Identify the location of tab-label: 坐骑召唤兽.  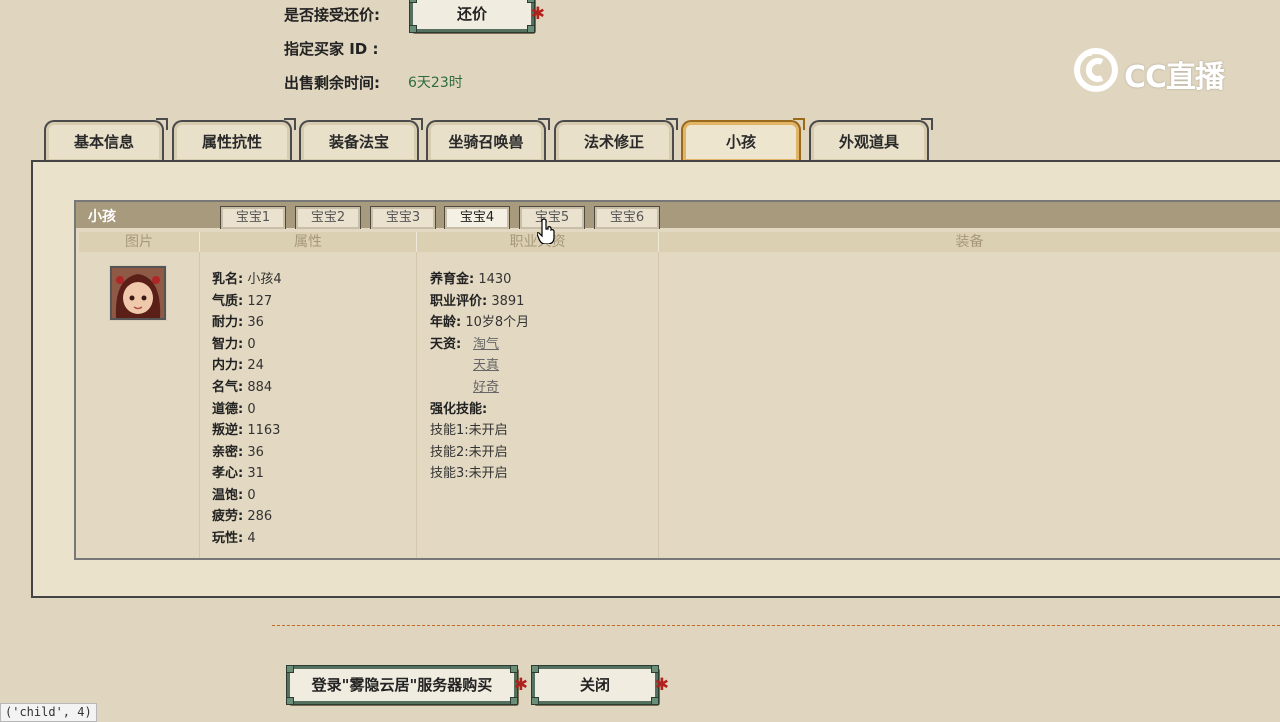
(486, 142).